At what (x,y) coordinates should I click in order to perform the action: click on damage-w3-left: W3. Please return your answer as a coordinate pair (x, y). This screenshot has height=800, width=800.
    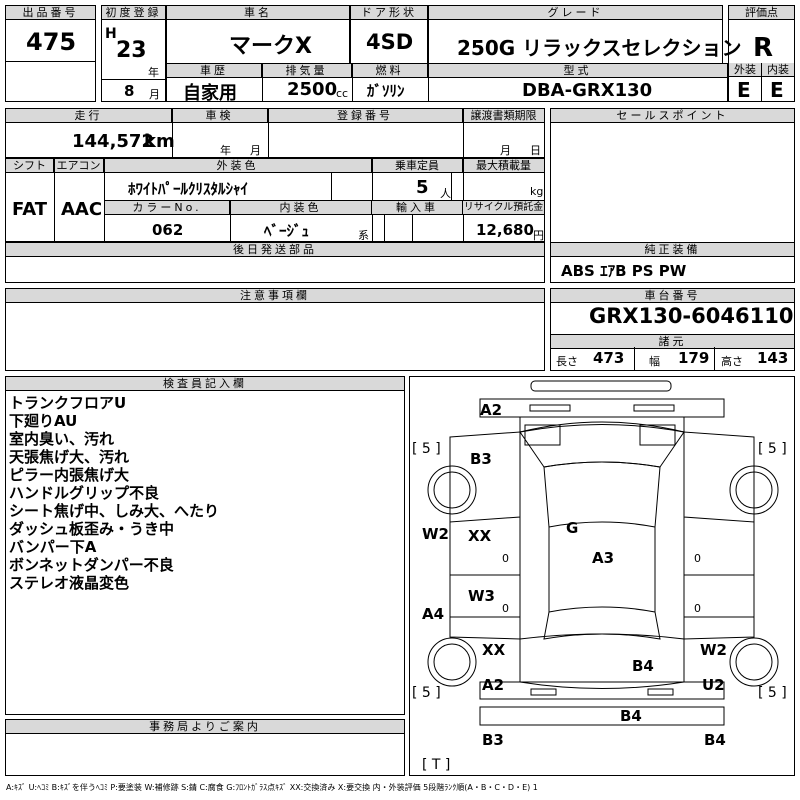
    Looking at the image, I should click on (481, 596).